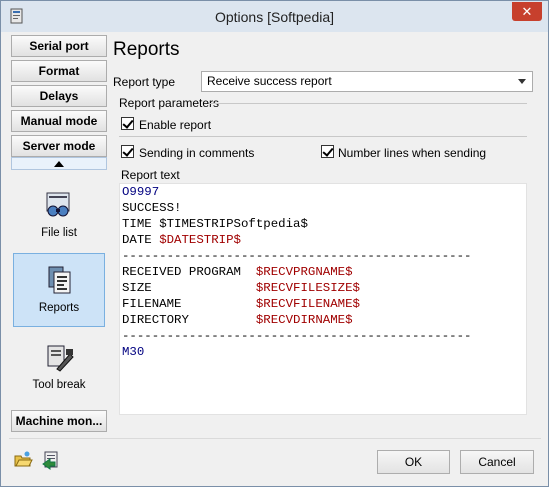 This screenshot has height=487, width=549. Describe the element at coordinates (59, 308) in the screenshot. I see `sidebar-item-label: Reports` at that location.